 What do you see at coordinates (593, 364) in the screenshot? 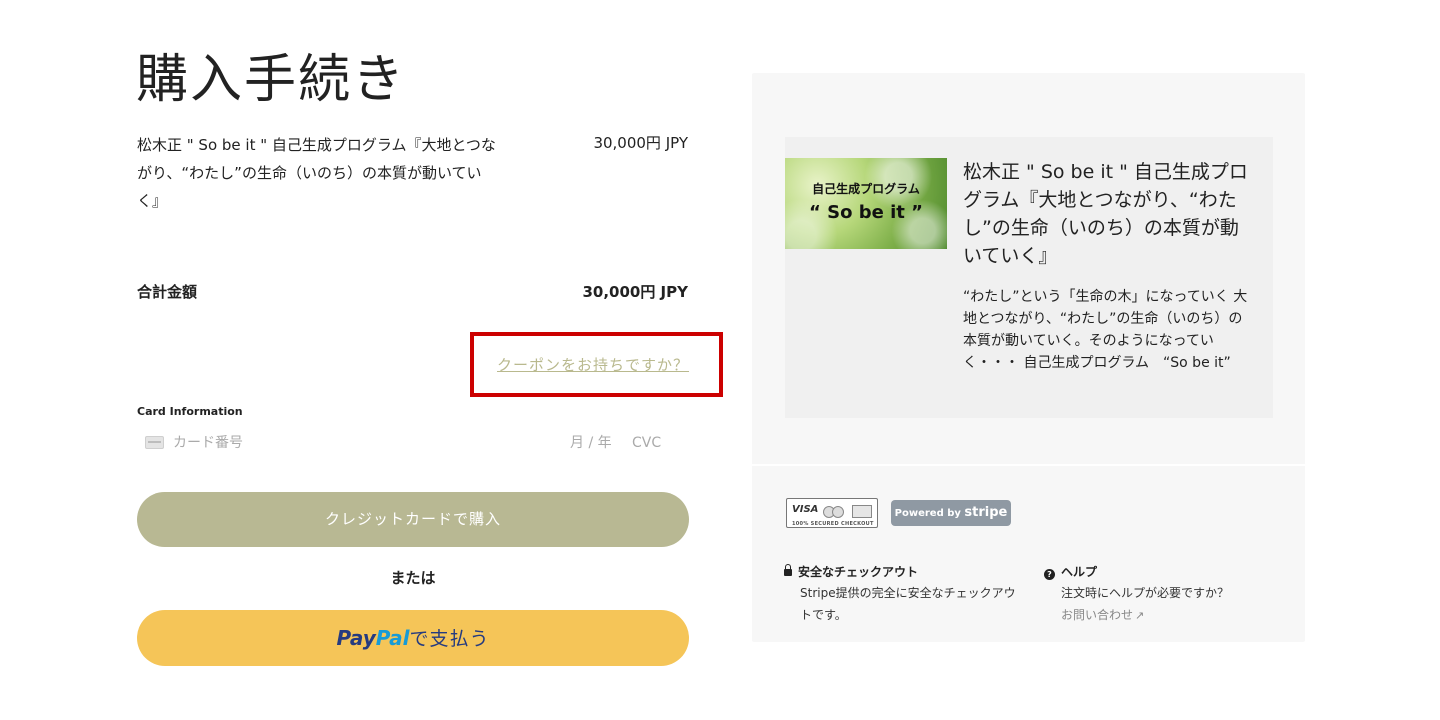
I see `coupon-link: クーポンをお持ちですか？` at bounding box center [593, 364].